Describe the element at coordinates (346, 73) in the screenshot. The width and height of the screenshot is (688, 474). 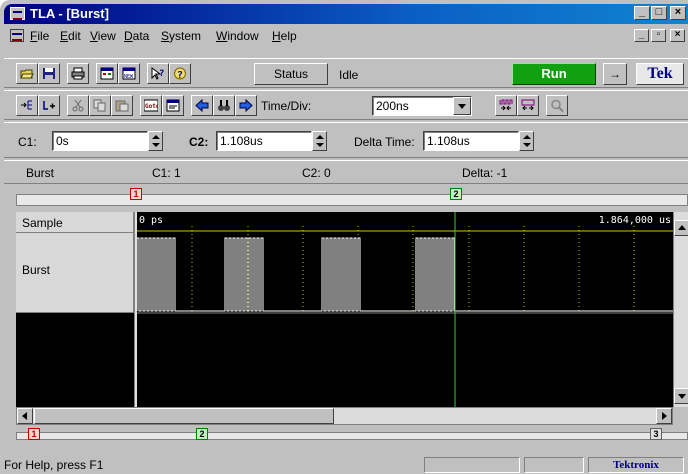
I see `main-toolbar: NEW ? ? Status Idle Run → Tek` at that location.